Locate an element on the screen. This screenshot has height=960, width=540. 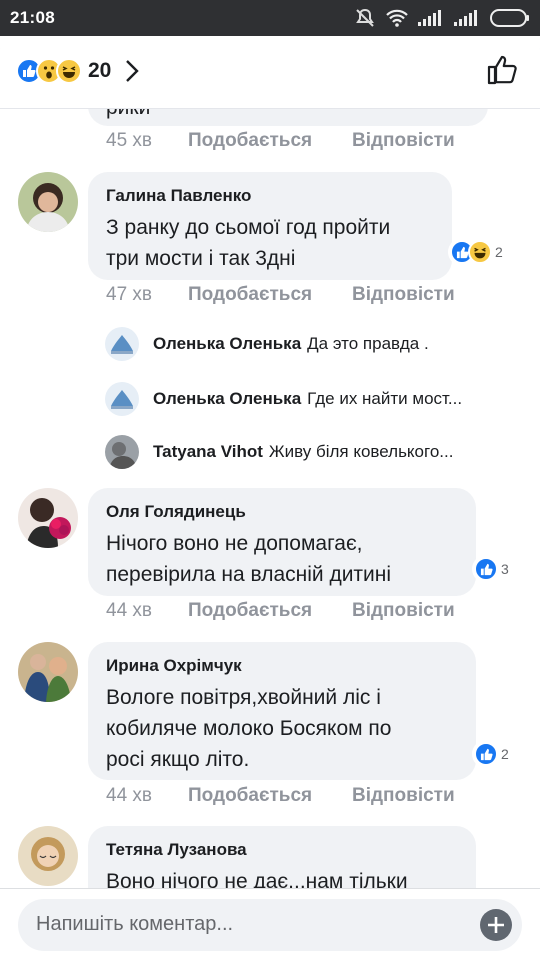
comment-author: Галина Павленко is located at coordinates (178, 196).